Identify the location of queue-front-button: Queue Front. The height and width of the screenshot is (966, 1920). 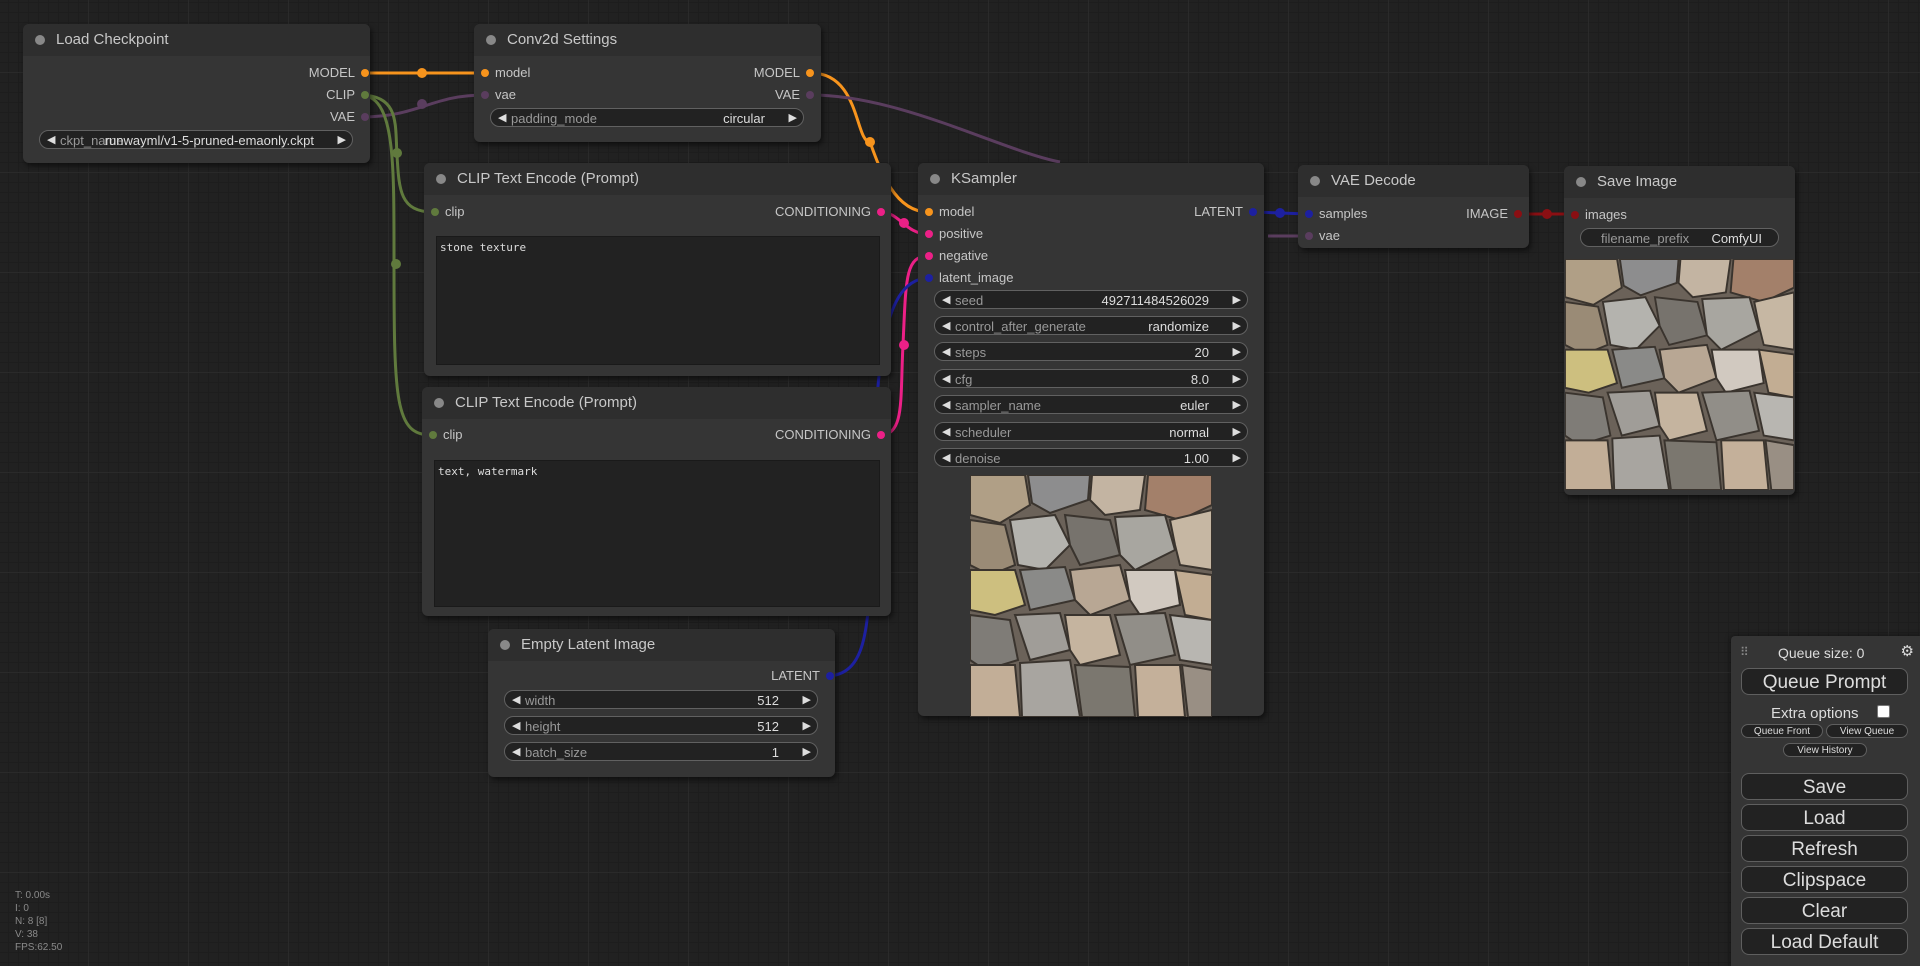
(1782, 731).